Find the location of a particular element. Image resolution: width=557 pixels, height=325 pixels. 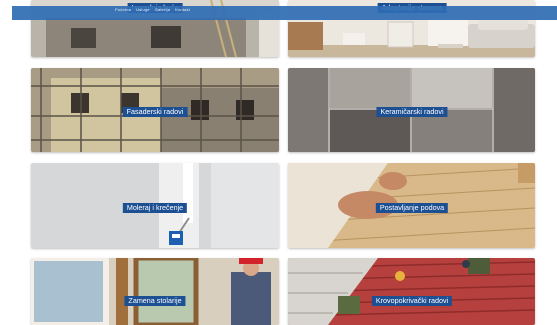

nav-item-services: Usluge is located at coordinates (143, 9).